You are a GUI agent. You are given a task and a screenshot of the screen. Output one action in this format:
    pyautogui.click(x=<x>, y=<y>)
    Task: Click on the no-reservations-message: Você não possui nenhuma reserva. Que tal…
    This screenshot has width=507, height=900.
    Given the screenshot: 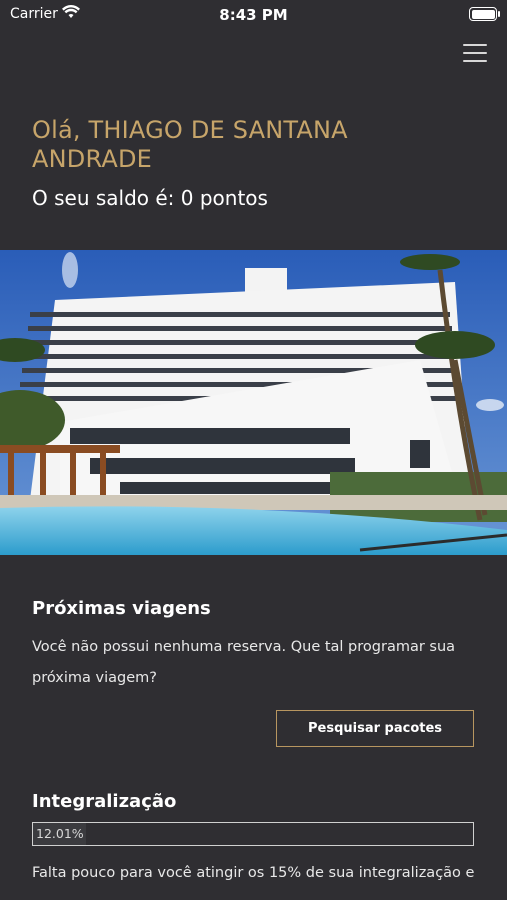 What is the action you would take?
    pyautogui.click(x=244, y=662)
    